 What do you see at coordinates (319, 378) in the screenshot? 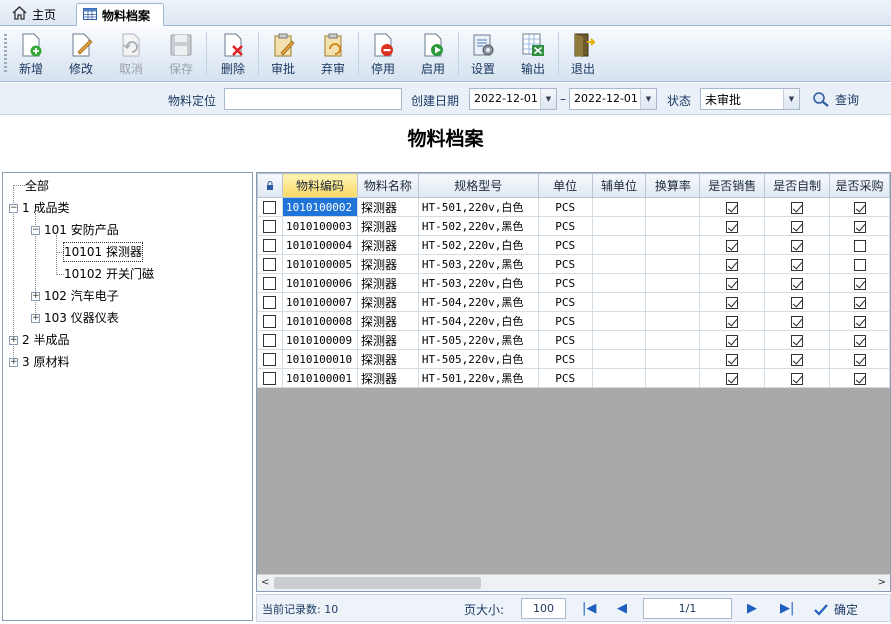
I see `cell-code: 1010100001` at bounding box center [319, 378].